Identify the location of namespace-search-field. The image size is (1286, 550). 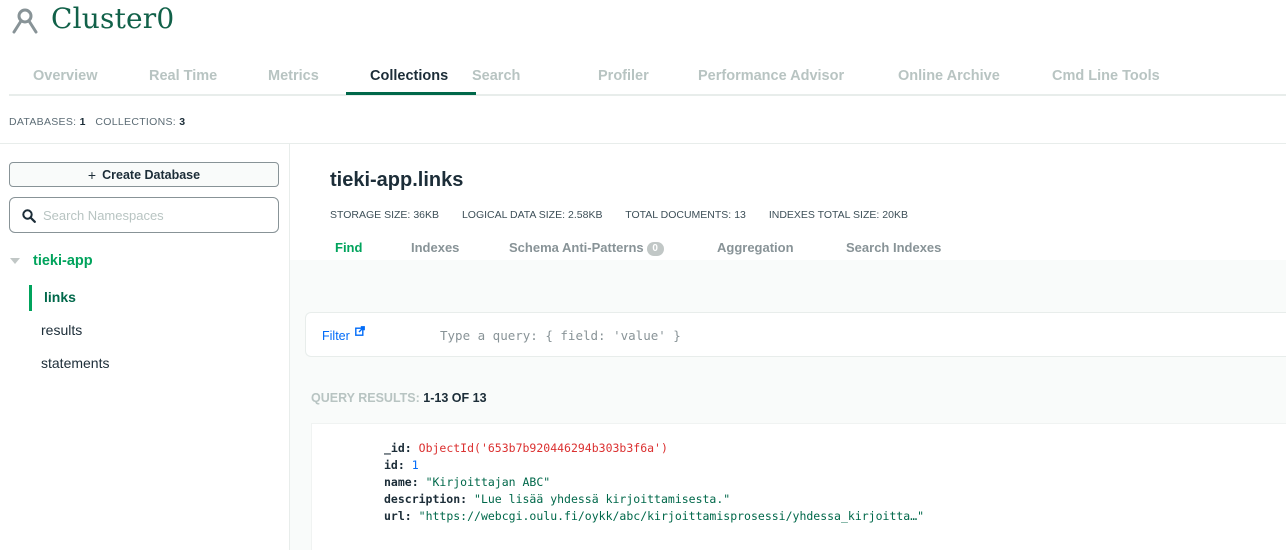
(144, 215).